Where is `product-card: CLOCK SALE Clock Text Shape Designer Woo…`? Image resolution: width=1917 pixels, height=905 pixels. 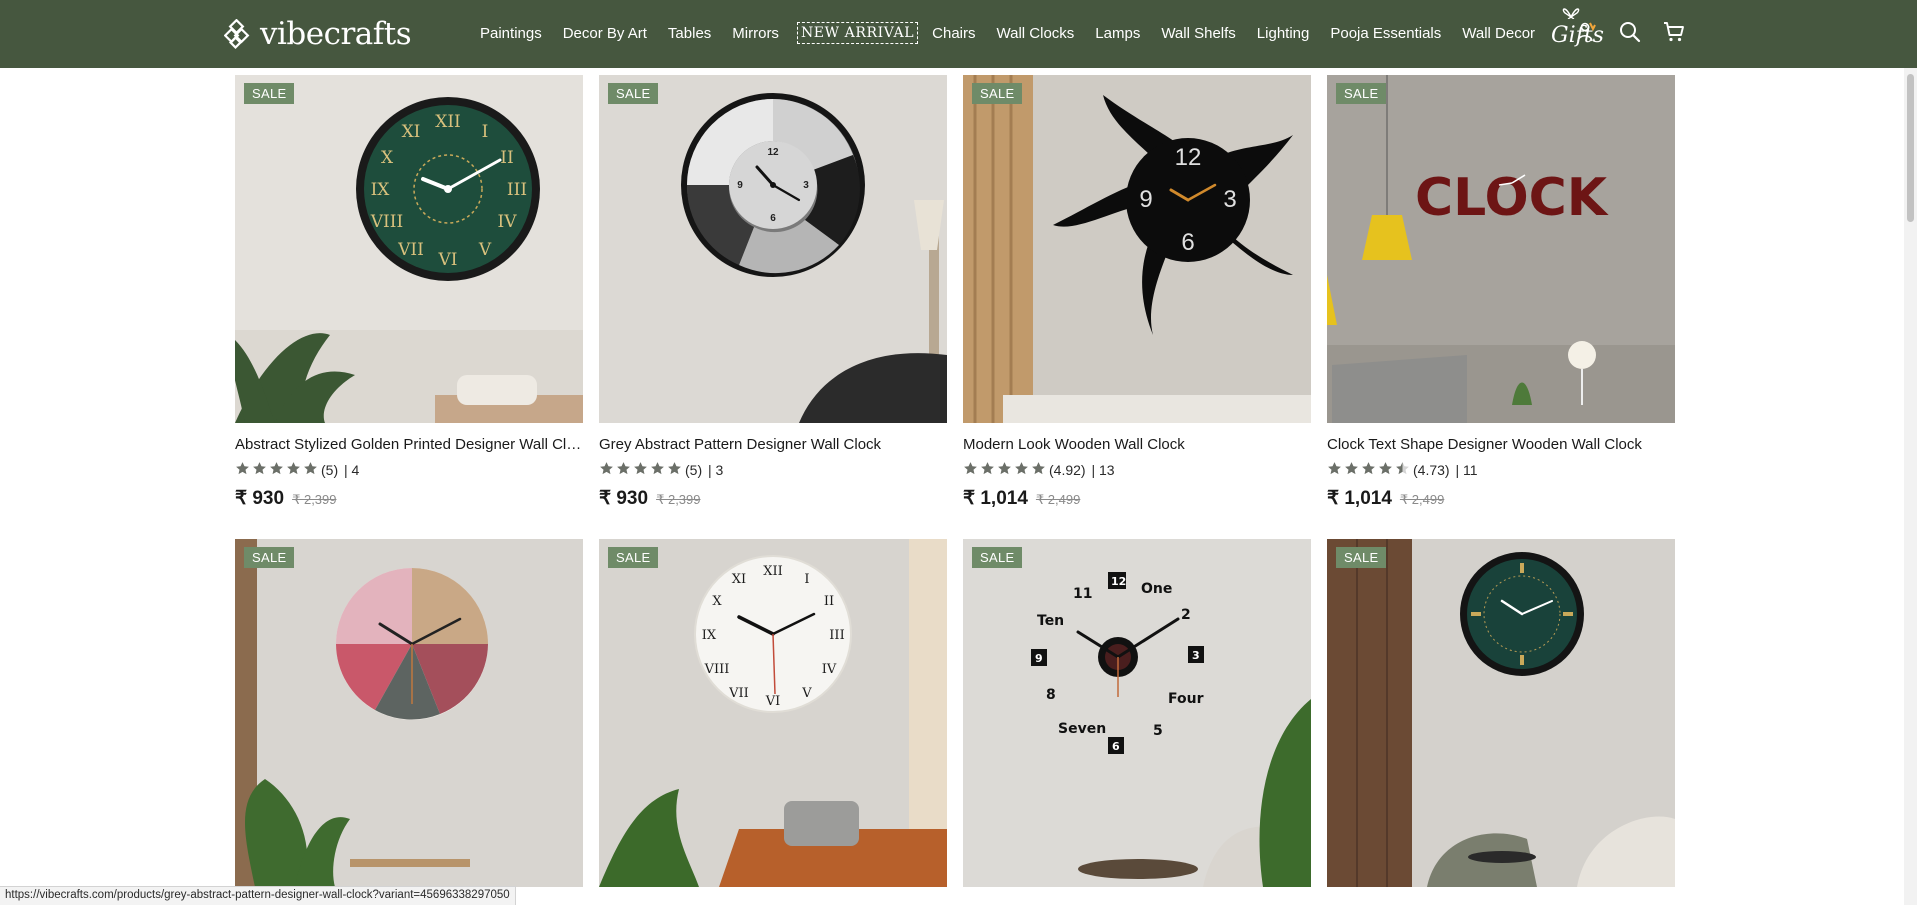 product-card: CLOCK SALE Clock Text Shape Designer Woo… is located at coordinates (1501, 292).